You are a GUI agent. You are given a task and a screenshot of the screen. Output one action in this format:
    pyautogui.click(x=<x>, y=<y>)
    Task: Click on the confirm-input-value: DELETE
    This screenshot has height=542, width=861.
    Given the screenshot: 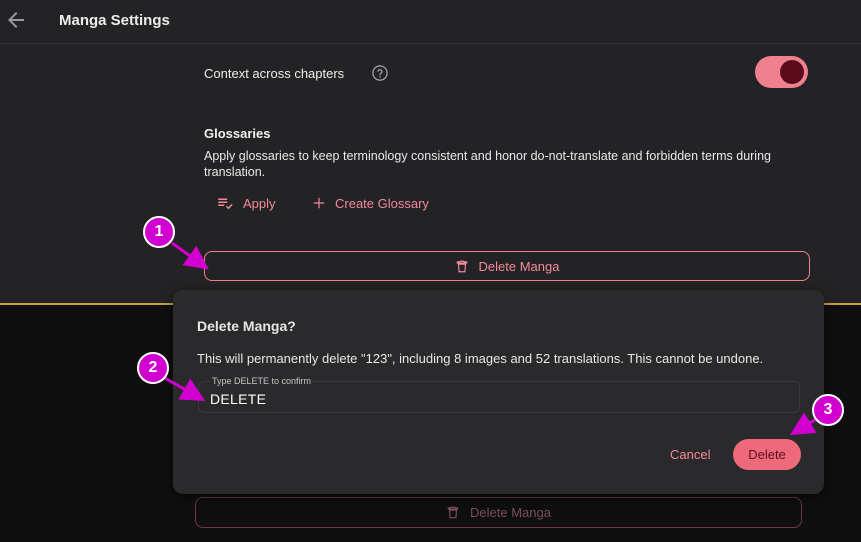 What is the action you would take?
    pyautogui.click(x=238, y=399)
    